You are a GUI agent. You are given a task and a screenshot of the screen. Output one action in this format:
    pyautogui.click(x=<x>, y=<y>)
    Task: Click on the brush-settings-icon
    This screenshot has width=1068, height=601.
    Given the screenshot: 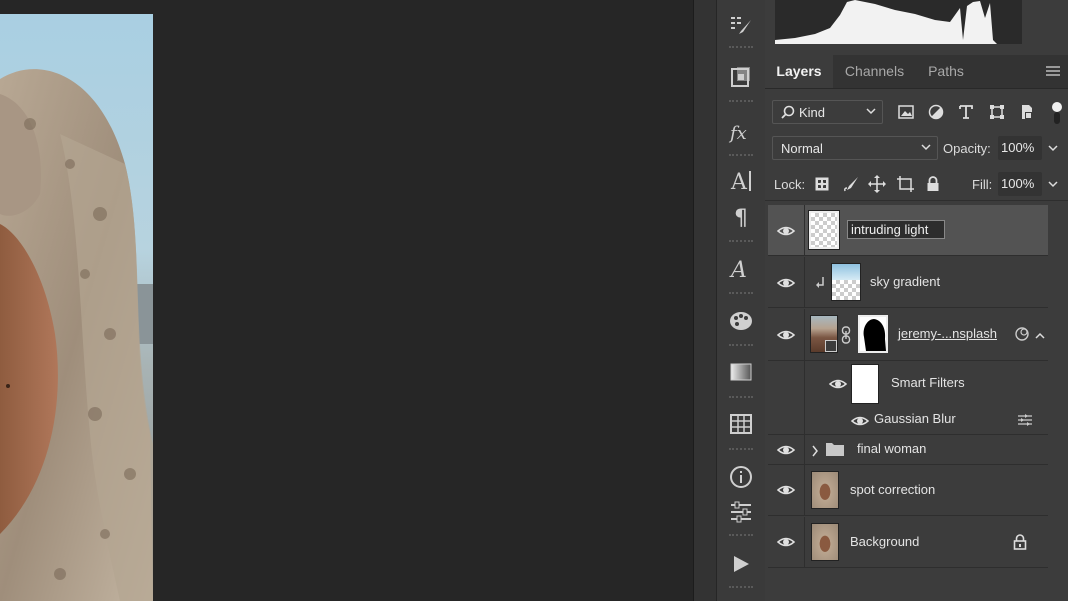 What is the action you would take?
    pyautogui.click(x=741, y=26)
    